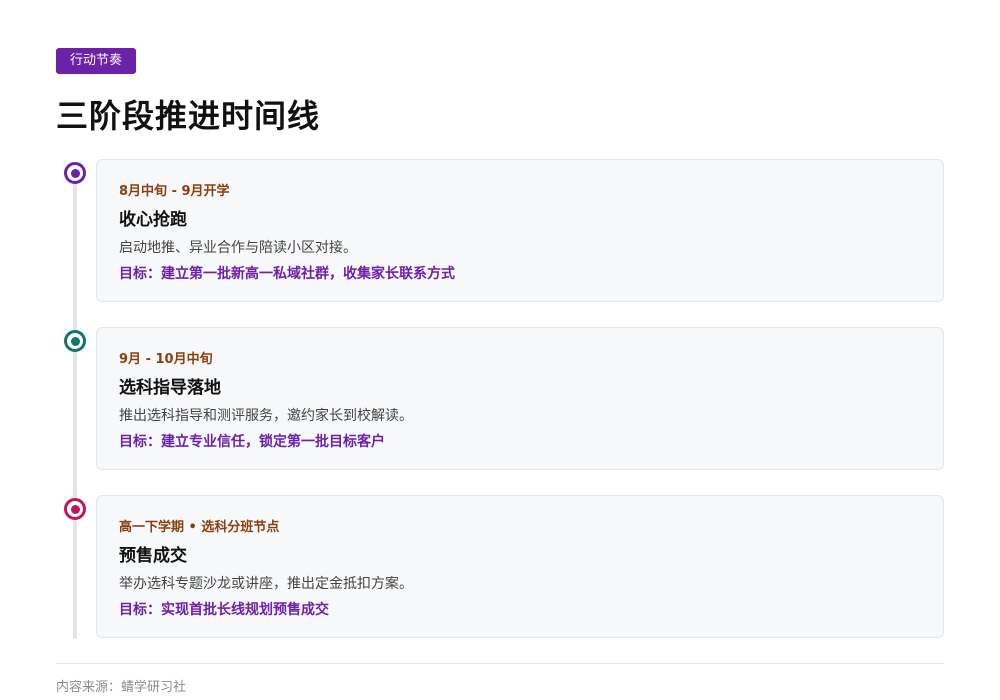 Image resolution: width=1000 pixels, height=700 pixels. Describe the element at coordinates (121, 687) in the screenshot. I see `source-credit: 内容来源：蜻学研习社` at that location.